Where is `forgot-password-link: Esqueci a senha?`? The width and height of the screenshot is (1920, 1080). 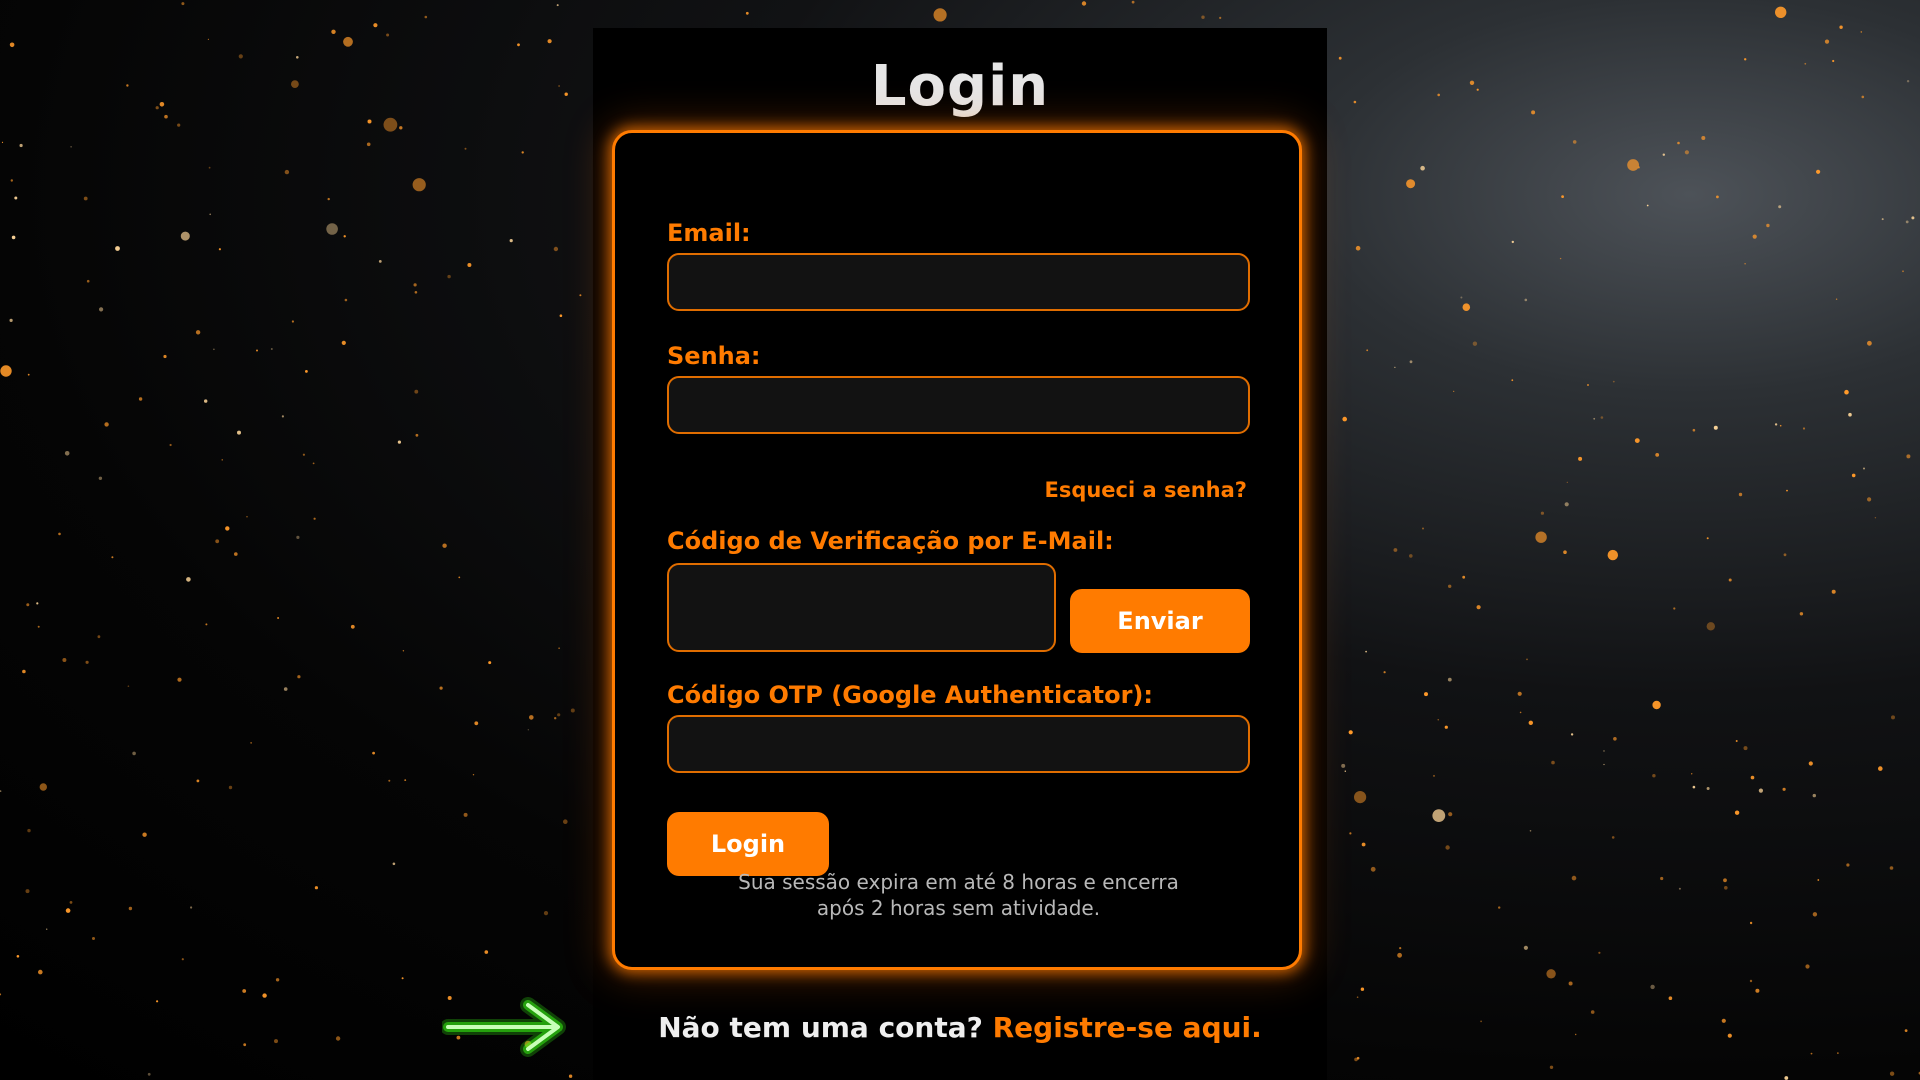
forgot-password-link: Esqueci a senha? is located at coordinates (1145, 490).